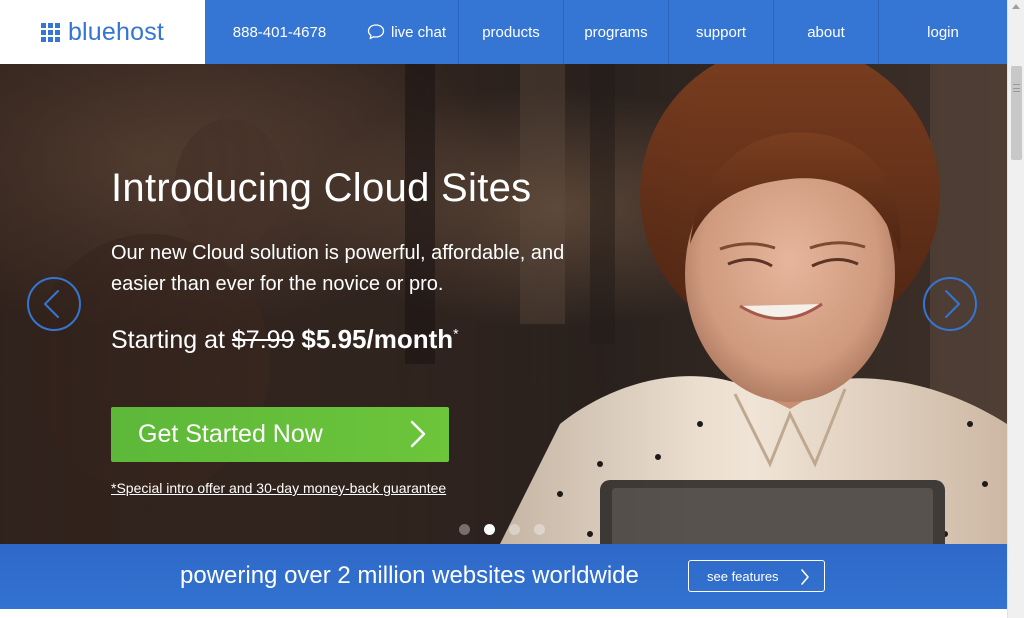  I want to click on logo-text: bluehost, so click(116, 31).